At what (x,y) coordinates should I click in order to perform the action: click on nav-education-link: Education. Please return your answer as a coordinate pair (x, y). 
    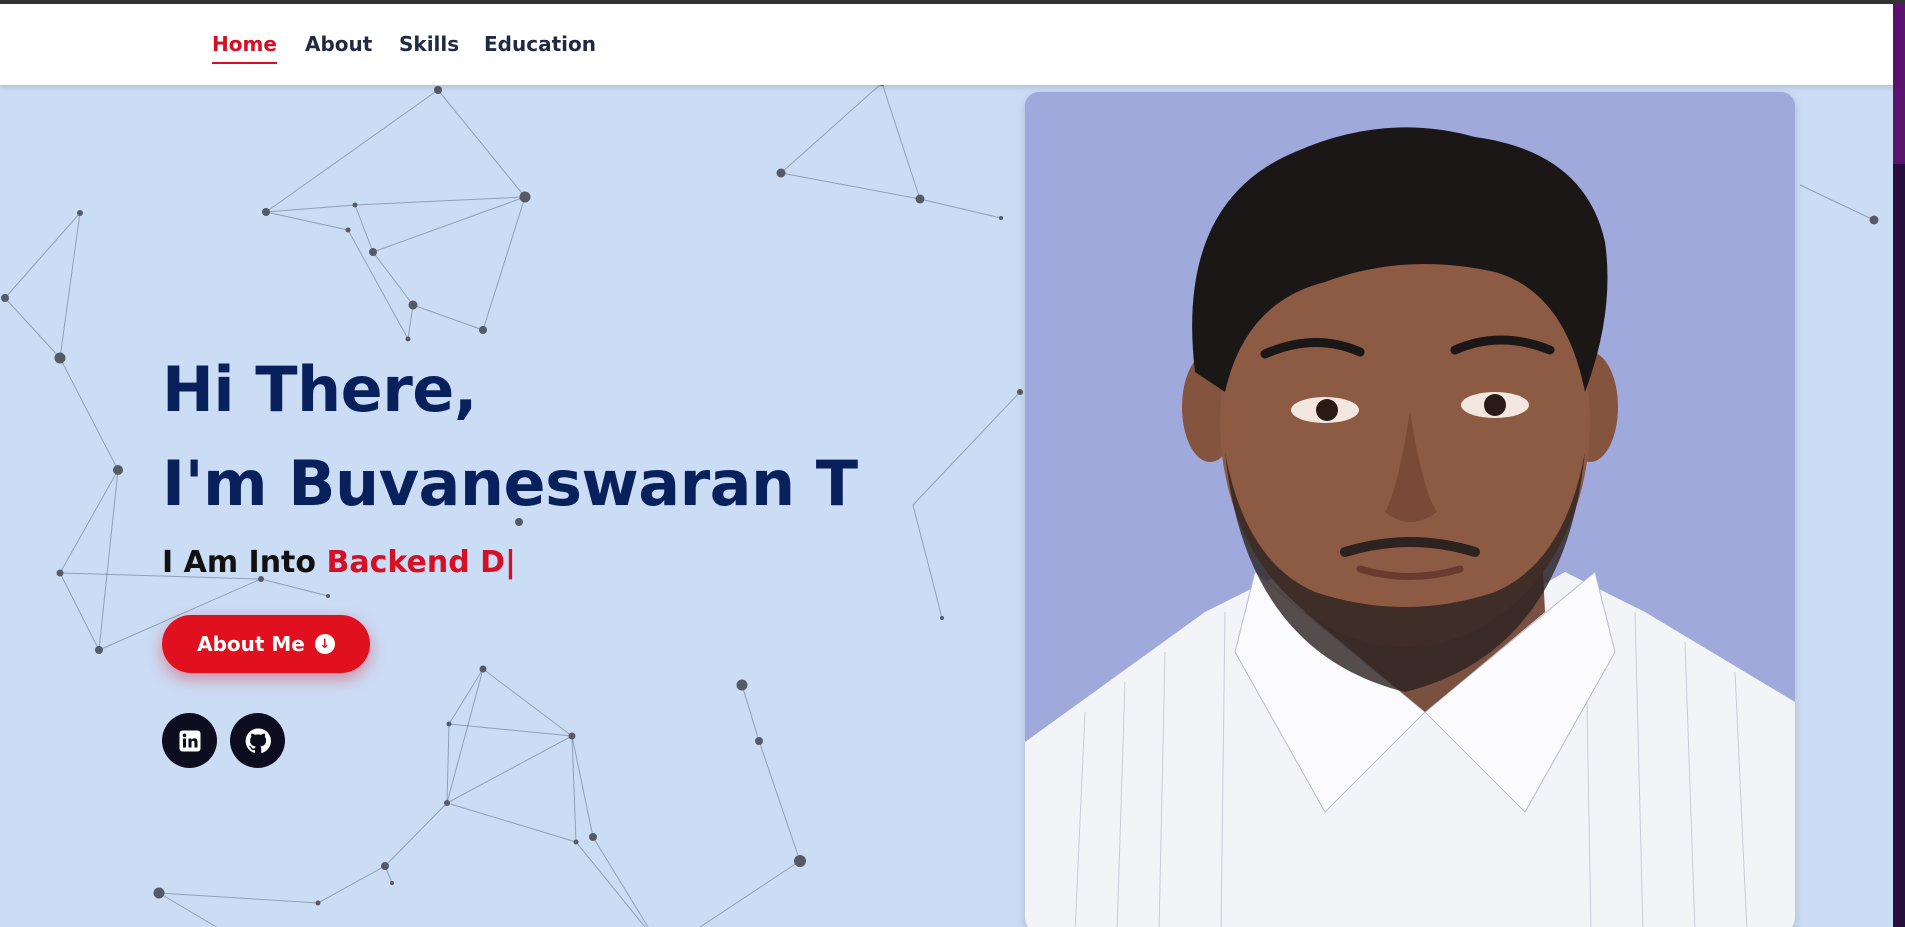
    Looking at the image, I should click on (540, 47).